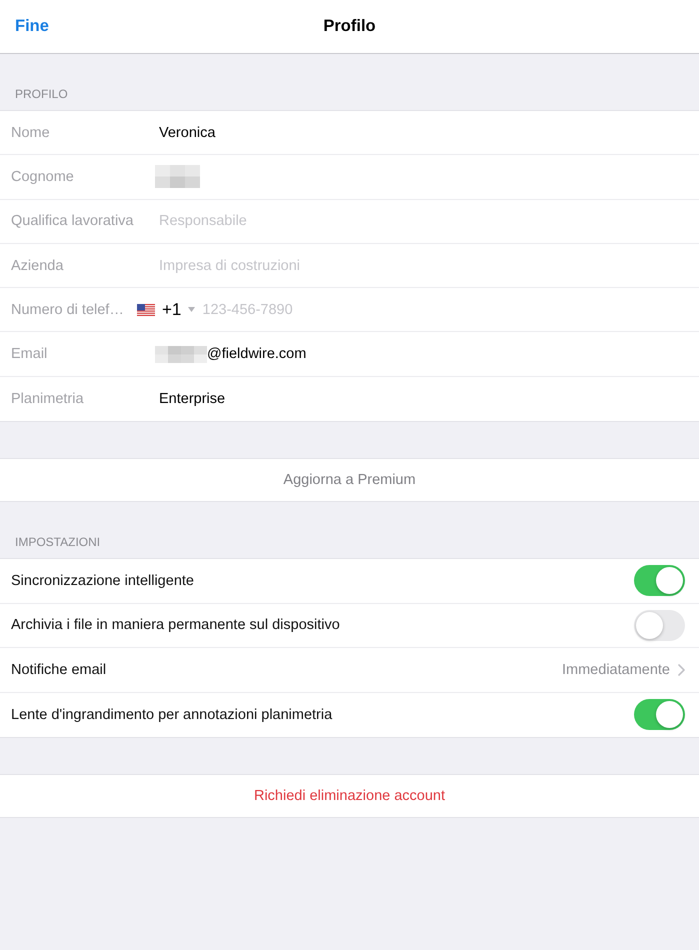  I want to click on setting-label: Archivia i file in maniera permanente sul dispositivo, so click(176, 625).